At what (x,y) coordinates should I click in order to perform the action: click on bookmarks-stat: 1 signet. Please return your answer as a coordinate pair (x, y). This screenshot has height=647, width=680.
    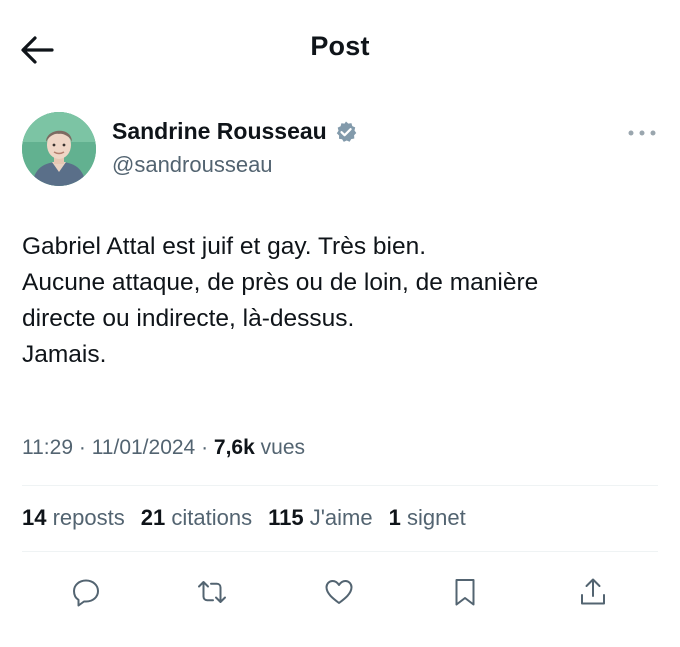
    Looking at the image, I should click on (427, 518).